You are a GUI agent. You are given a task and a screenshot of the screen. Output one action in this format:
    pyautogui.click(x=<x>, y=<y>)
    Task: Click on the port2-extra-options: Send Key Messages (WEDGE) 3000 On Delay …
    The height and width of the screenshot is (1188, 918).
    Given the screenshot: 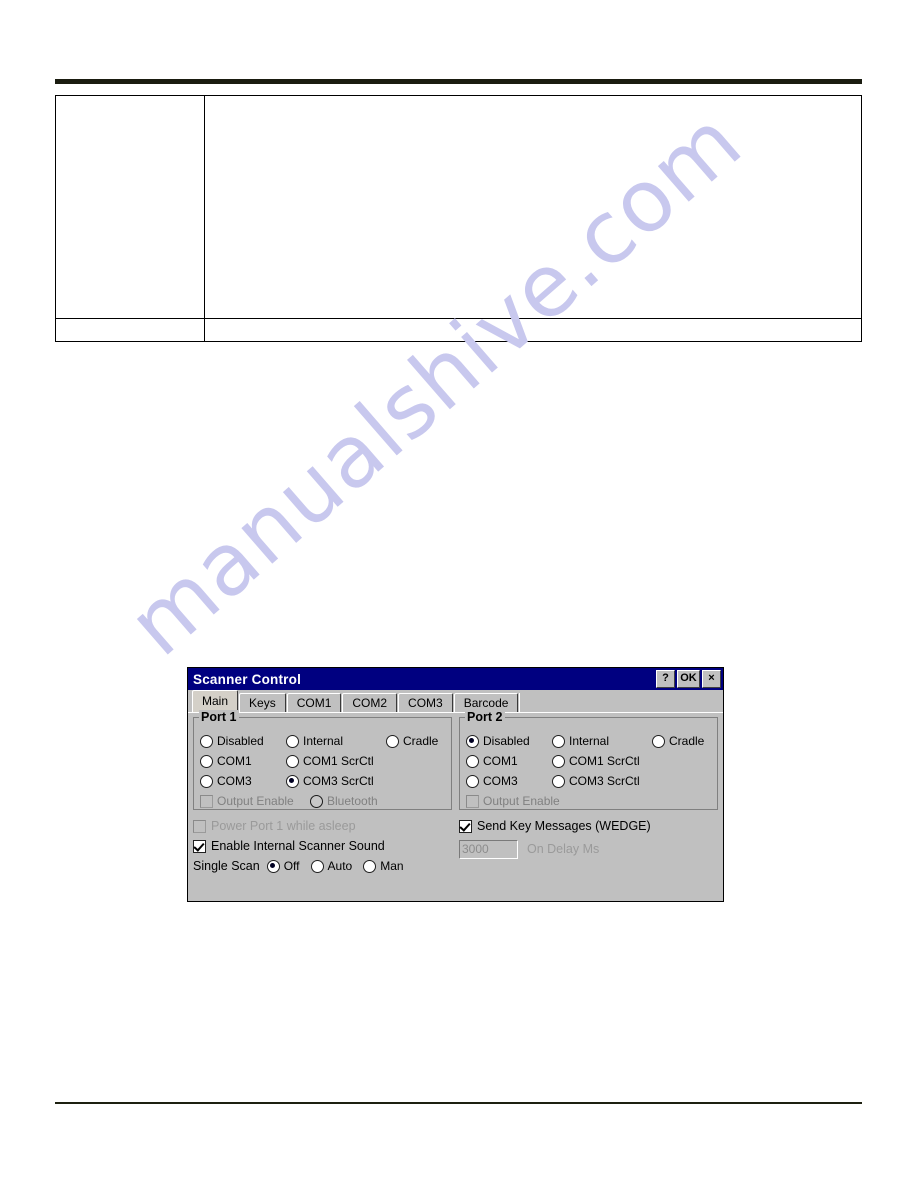 What is the action you would take?
    pyautogui.click(x=588, y=838)
    